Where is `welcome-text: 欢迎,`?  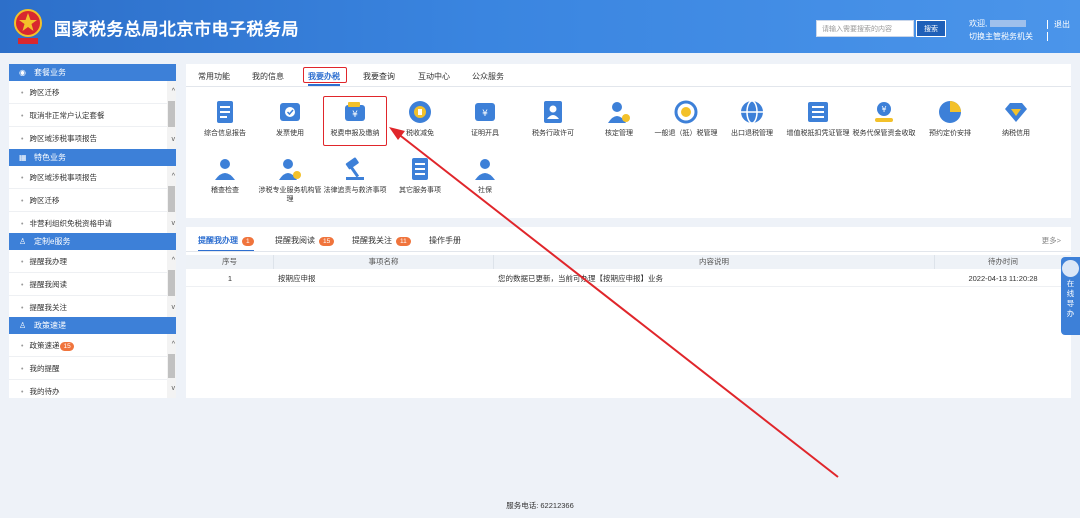 welcome-text: 欢迎, is located at coordinates (998, 23).